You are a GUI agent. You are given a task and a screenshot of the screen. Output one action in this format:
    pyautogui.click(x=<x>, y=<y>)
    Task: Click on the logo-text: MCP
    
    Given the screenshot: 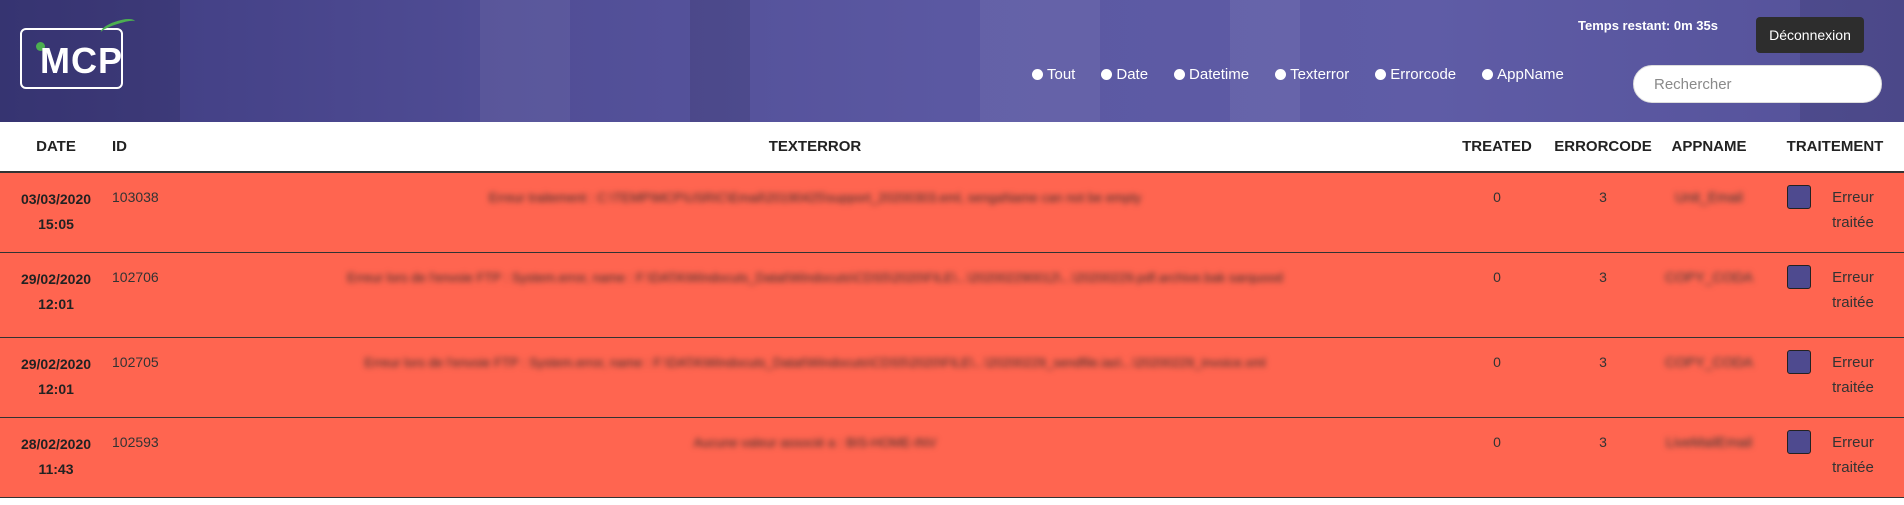 What is the action you would take?
    pyautogui.click(x=81, y=60)
    